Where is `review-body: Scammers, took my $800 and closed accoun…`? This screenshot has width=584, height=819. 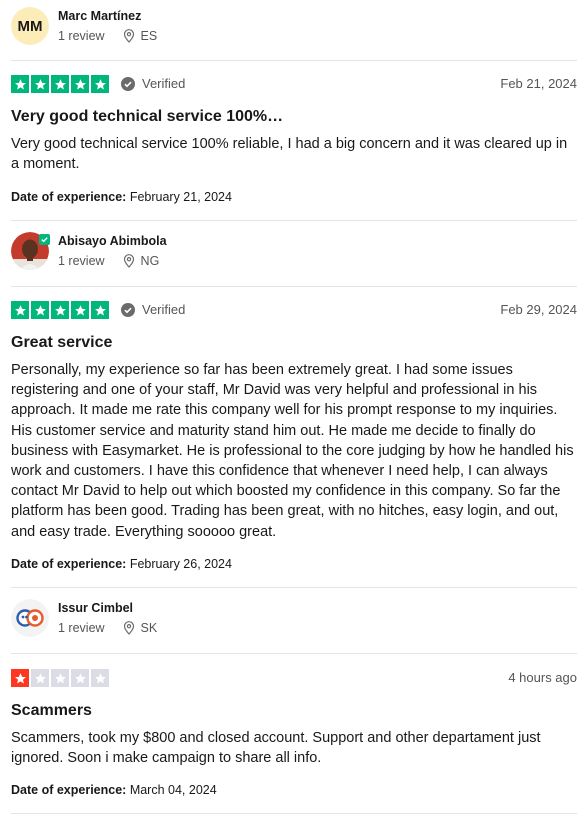 review-body: Scammers, took my $800 and closed accoun… is located at coordinates (276, 748).